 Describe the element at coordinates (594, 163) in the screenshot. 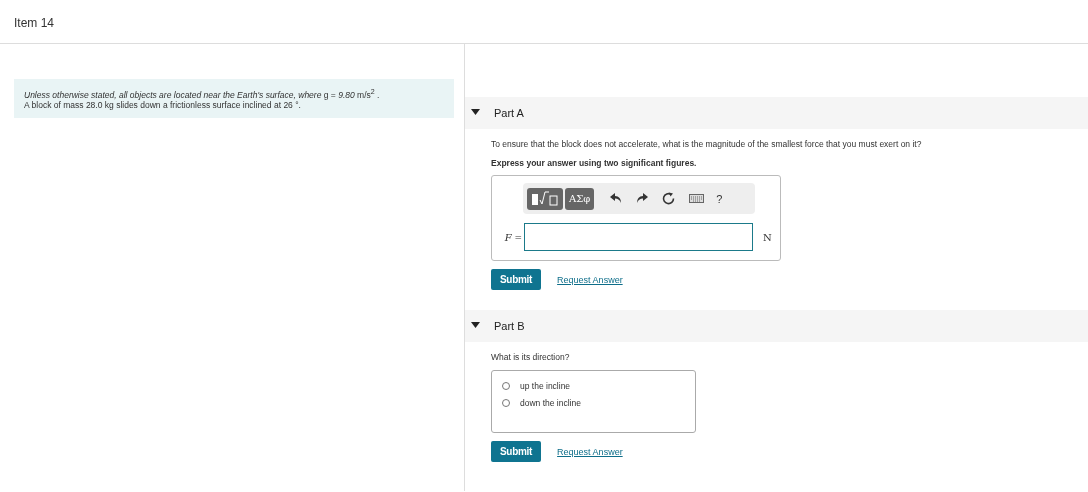

I see `instruction-text: Express your answer using two significant figures.` at that location.